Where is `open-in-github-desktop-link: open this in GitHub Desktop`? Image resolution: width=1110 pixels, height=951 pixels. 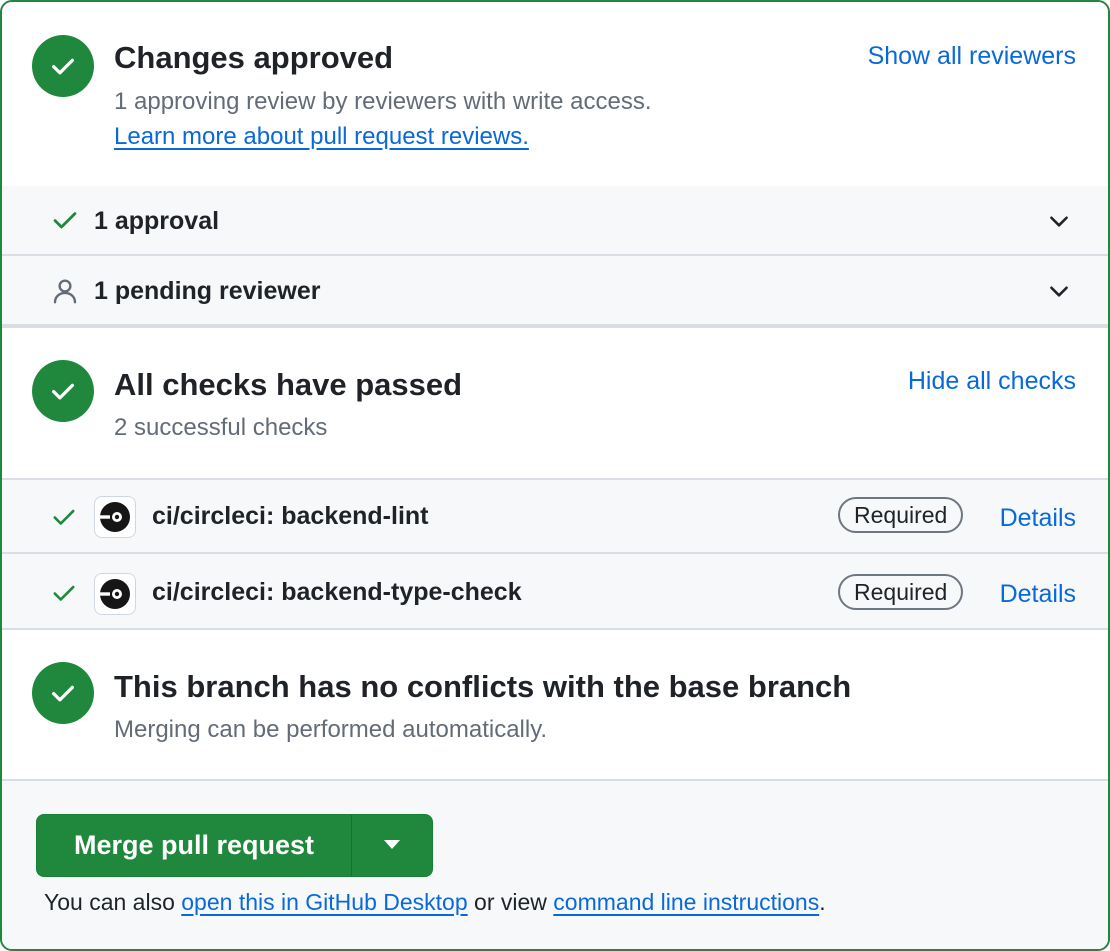 open-in-github-desktop-link: open this in GitHub Desktop is located at coordinates (324, 902).